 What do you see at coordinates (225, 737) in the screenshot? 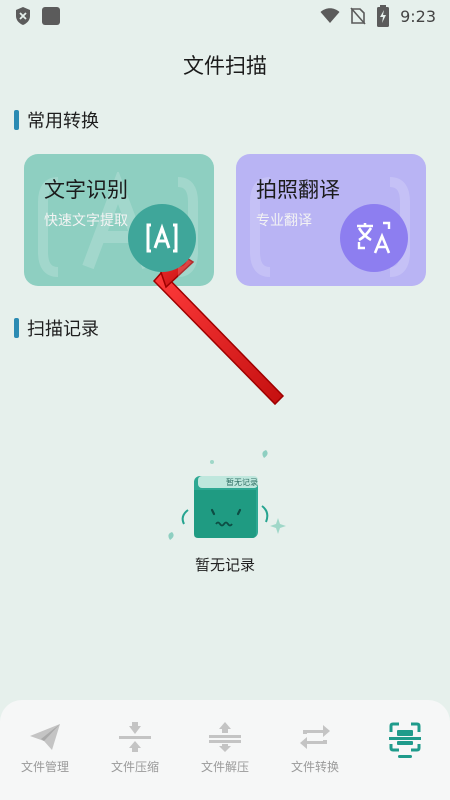
I see `decompress-icon` at bounding box center [225, 737].